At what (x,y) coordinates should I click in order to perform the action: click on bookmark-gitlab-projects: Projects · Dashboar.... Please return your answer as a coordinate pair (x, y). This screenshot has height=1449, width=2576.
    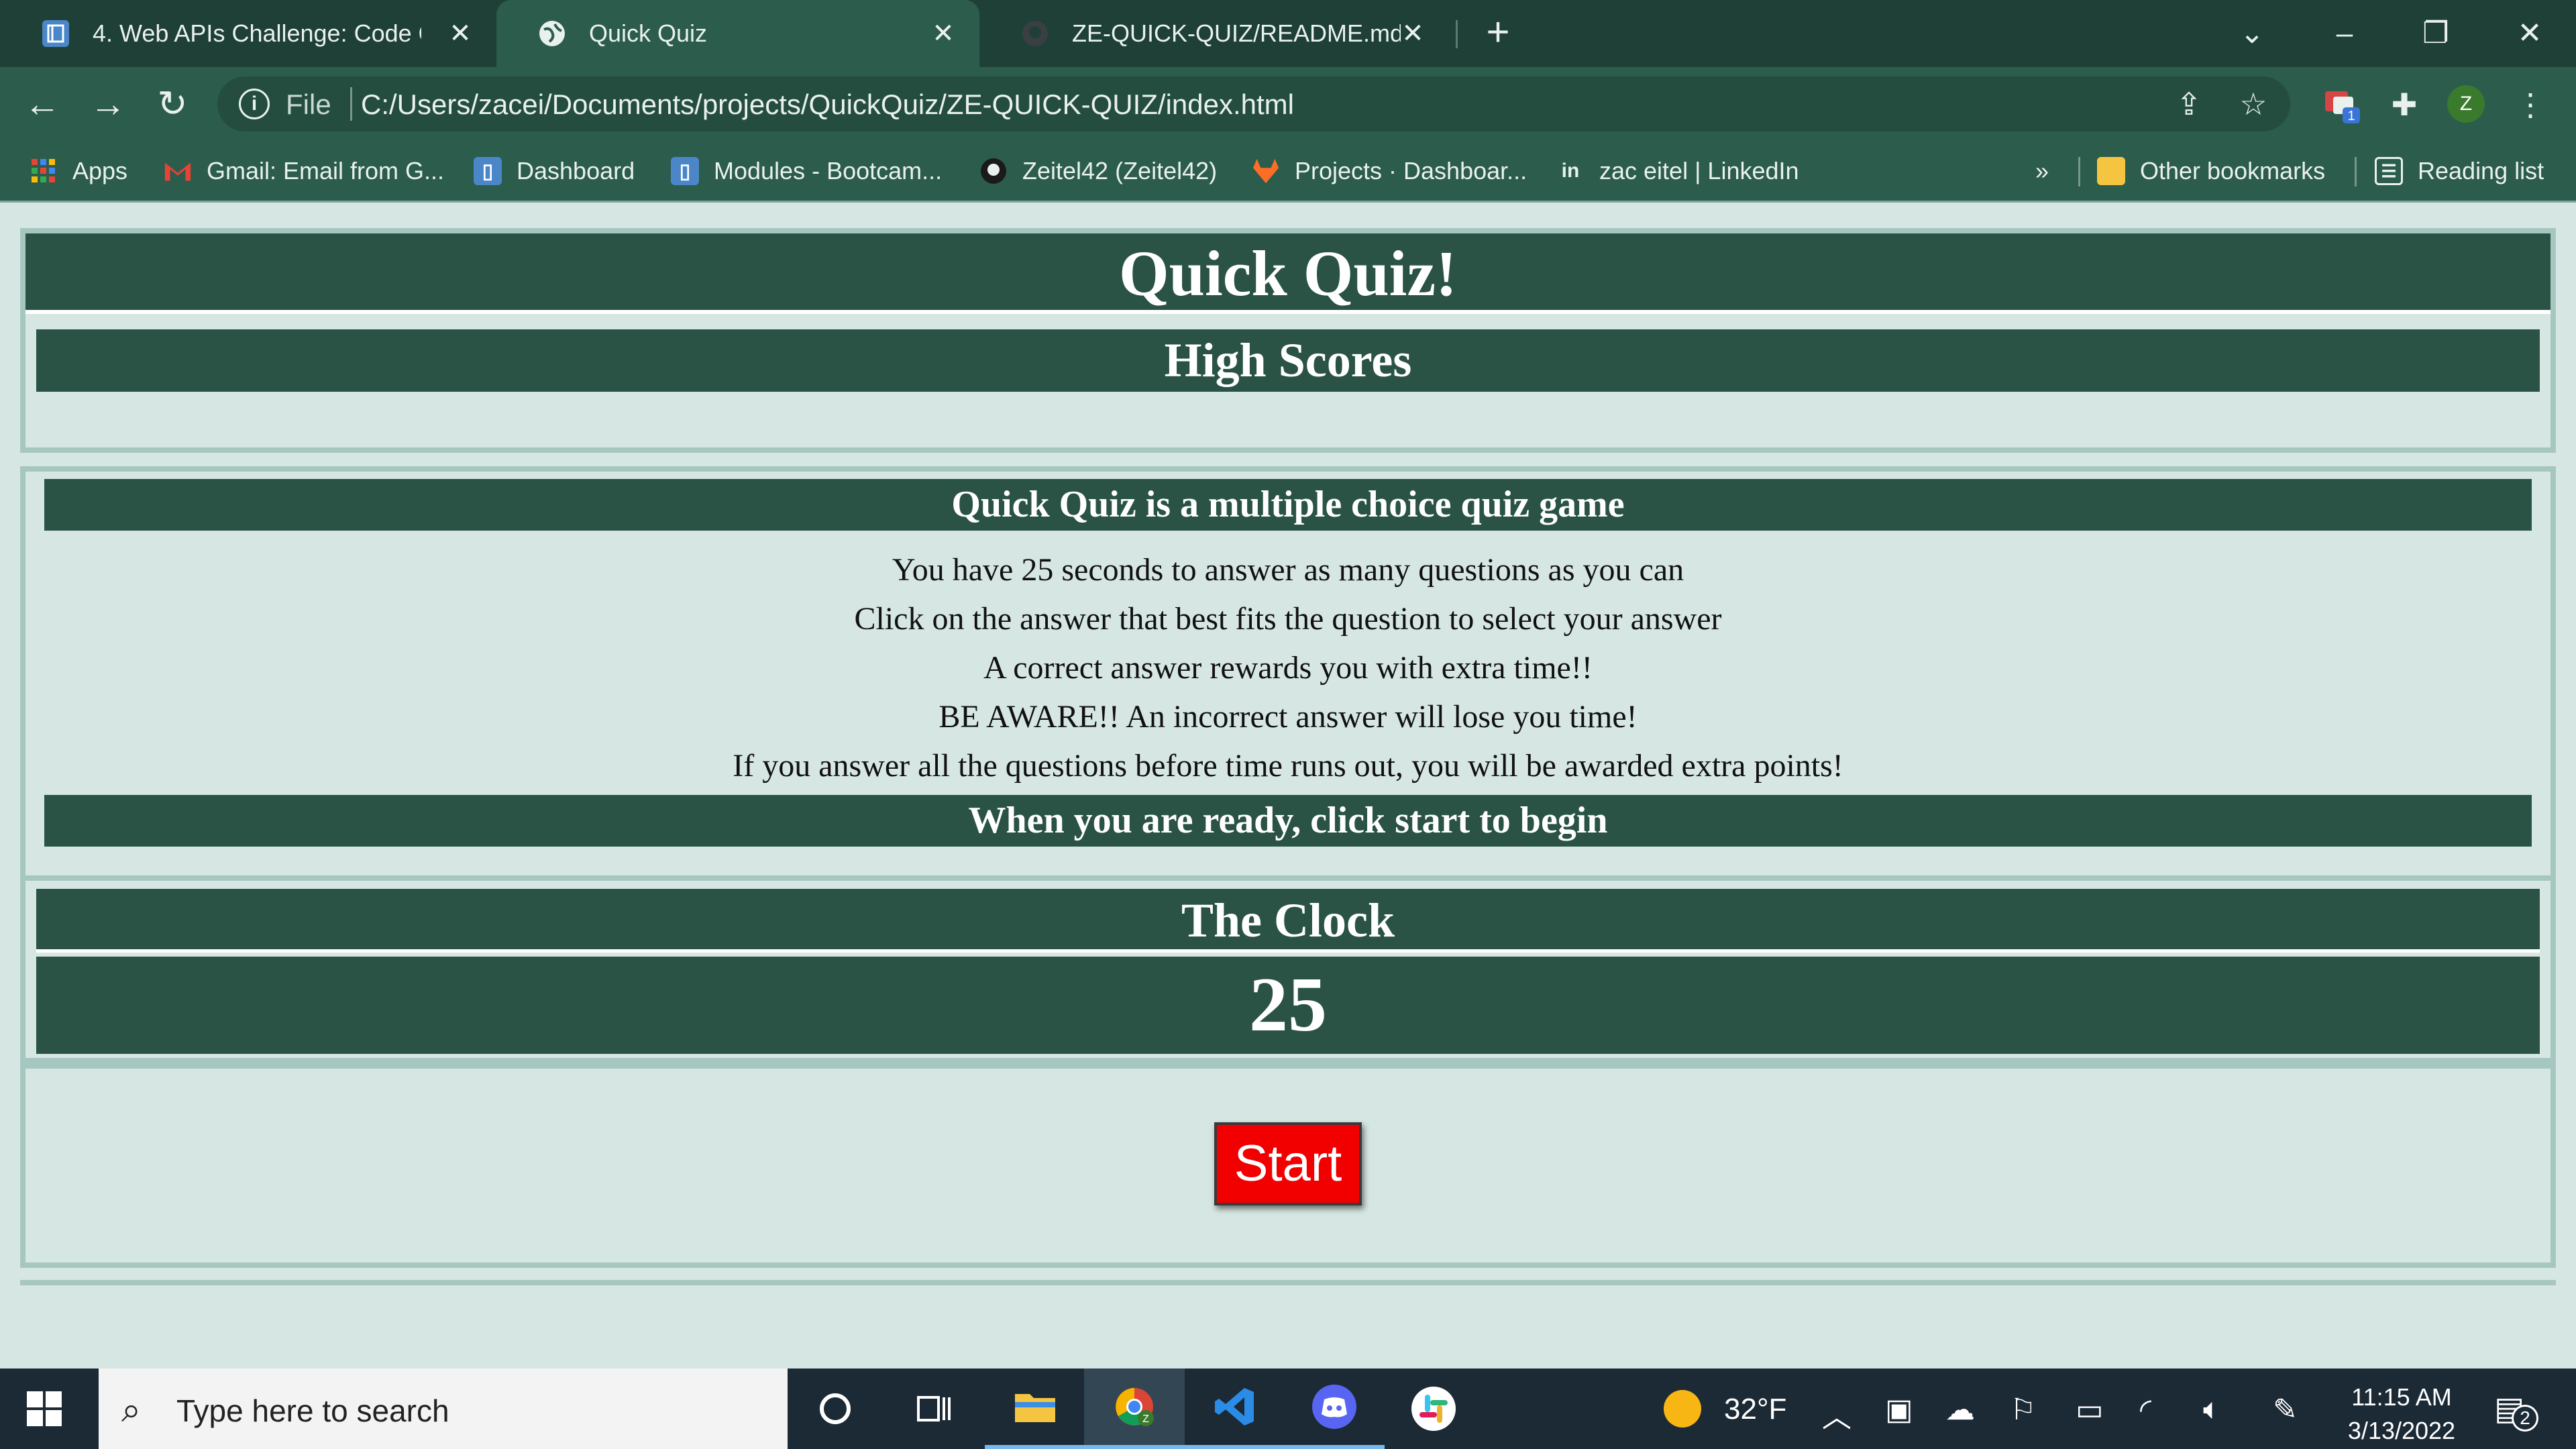
    Looking at the image, I should click on (1389, 171).